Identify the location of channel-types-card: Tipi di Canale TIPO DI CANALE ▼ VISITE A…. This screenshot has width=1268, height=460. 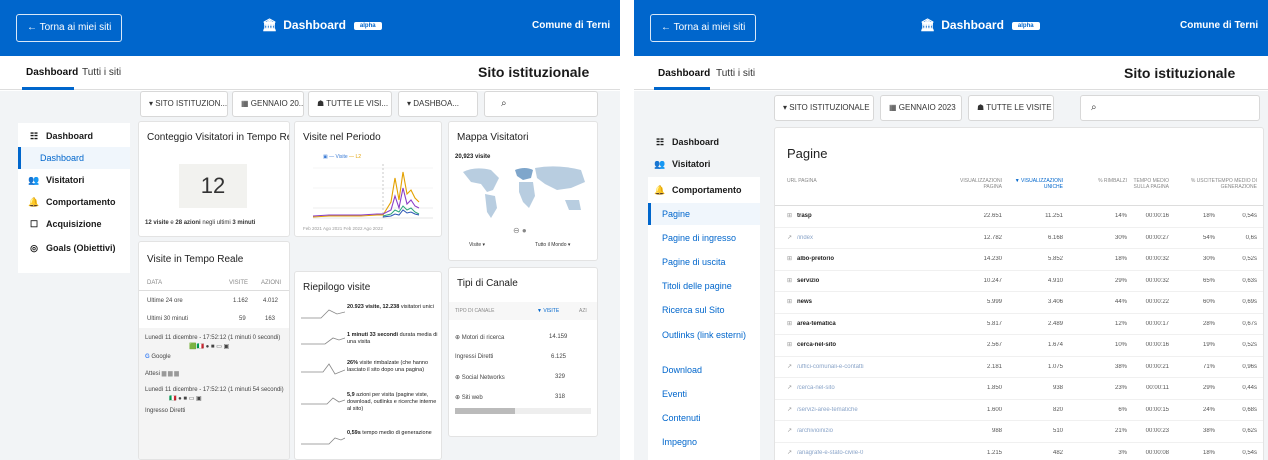
(523, 352).